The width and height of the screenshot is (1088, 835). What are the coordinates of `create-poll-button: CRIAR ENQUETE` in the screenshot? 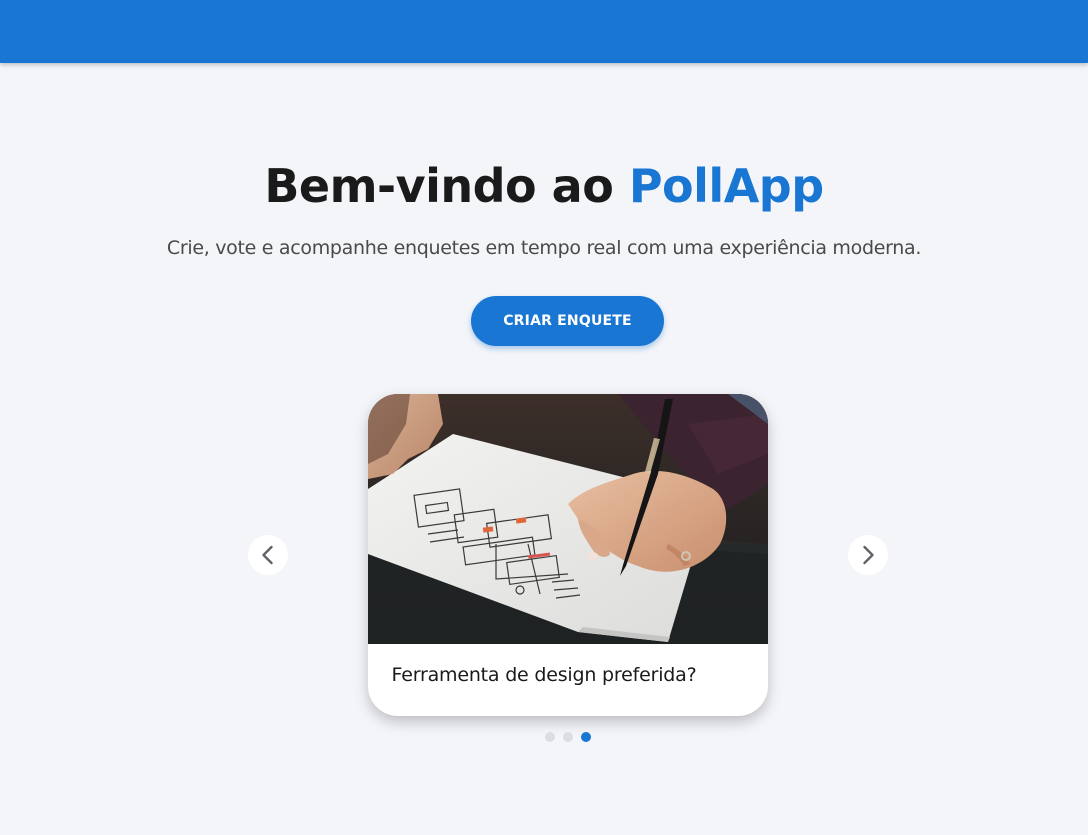 It's located at (567, 321).